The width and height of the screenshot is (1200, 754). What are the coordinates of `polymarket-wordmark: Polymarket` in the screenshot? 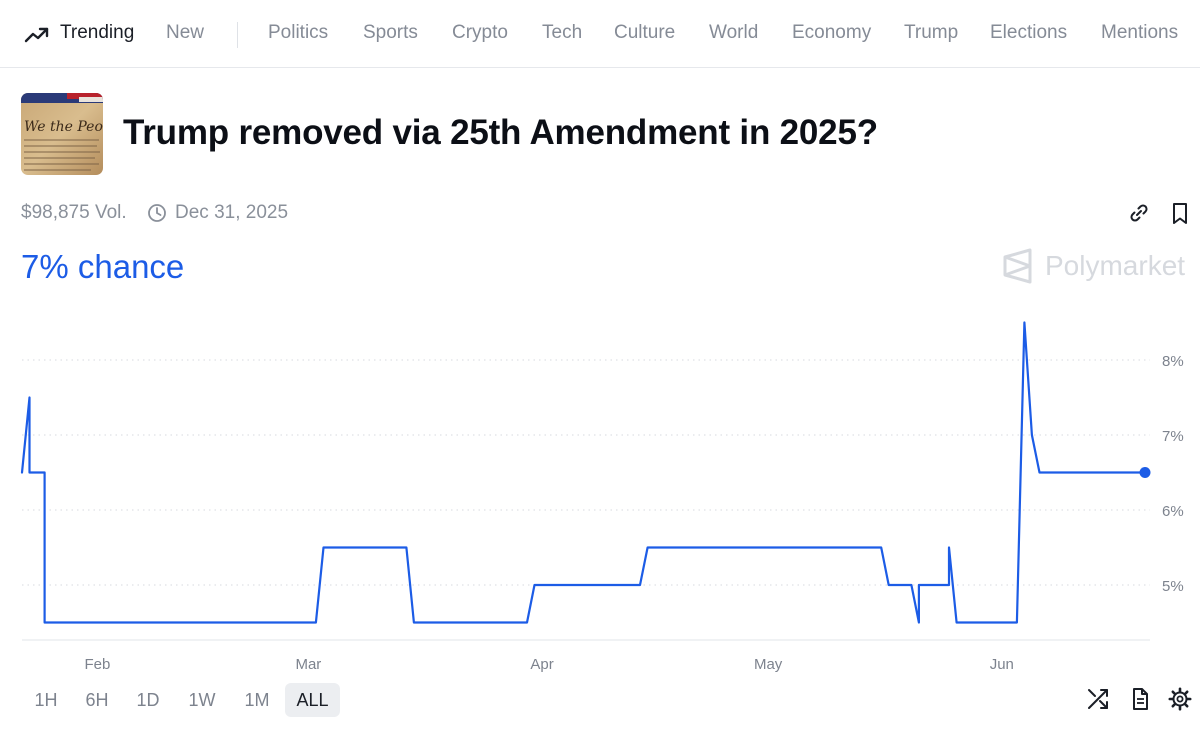 It's located at (1115, 265).